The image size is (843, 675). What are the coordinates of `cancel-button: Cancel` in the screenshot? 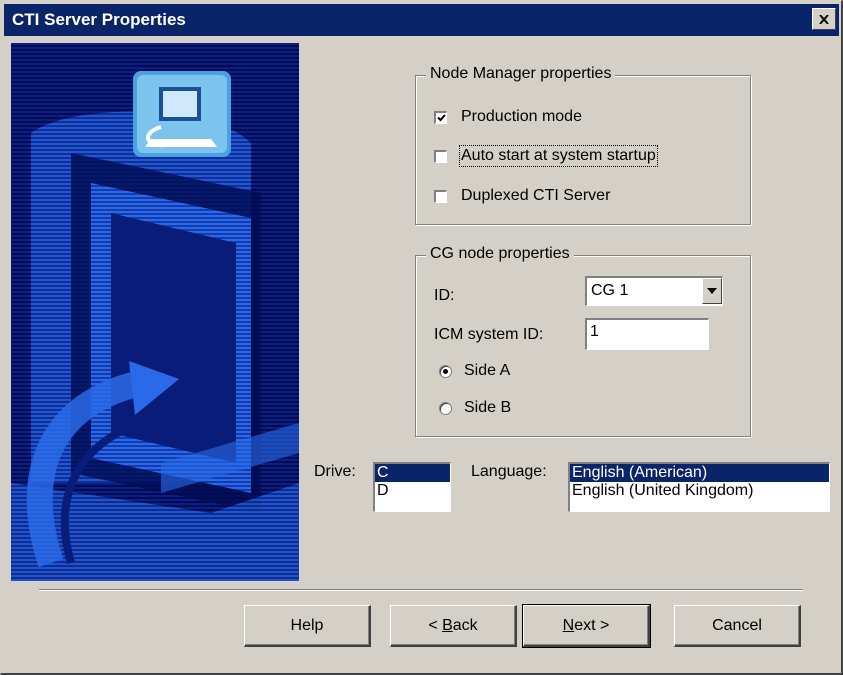 It's located at (737, 626).